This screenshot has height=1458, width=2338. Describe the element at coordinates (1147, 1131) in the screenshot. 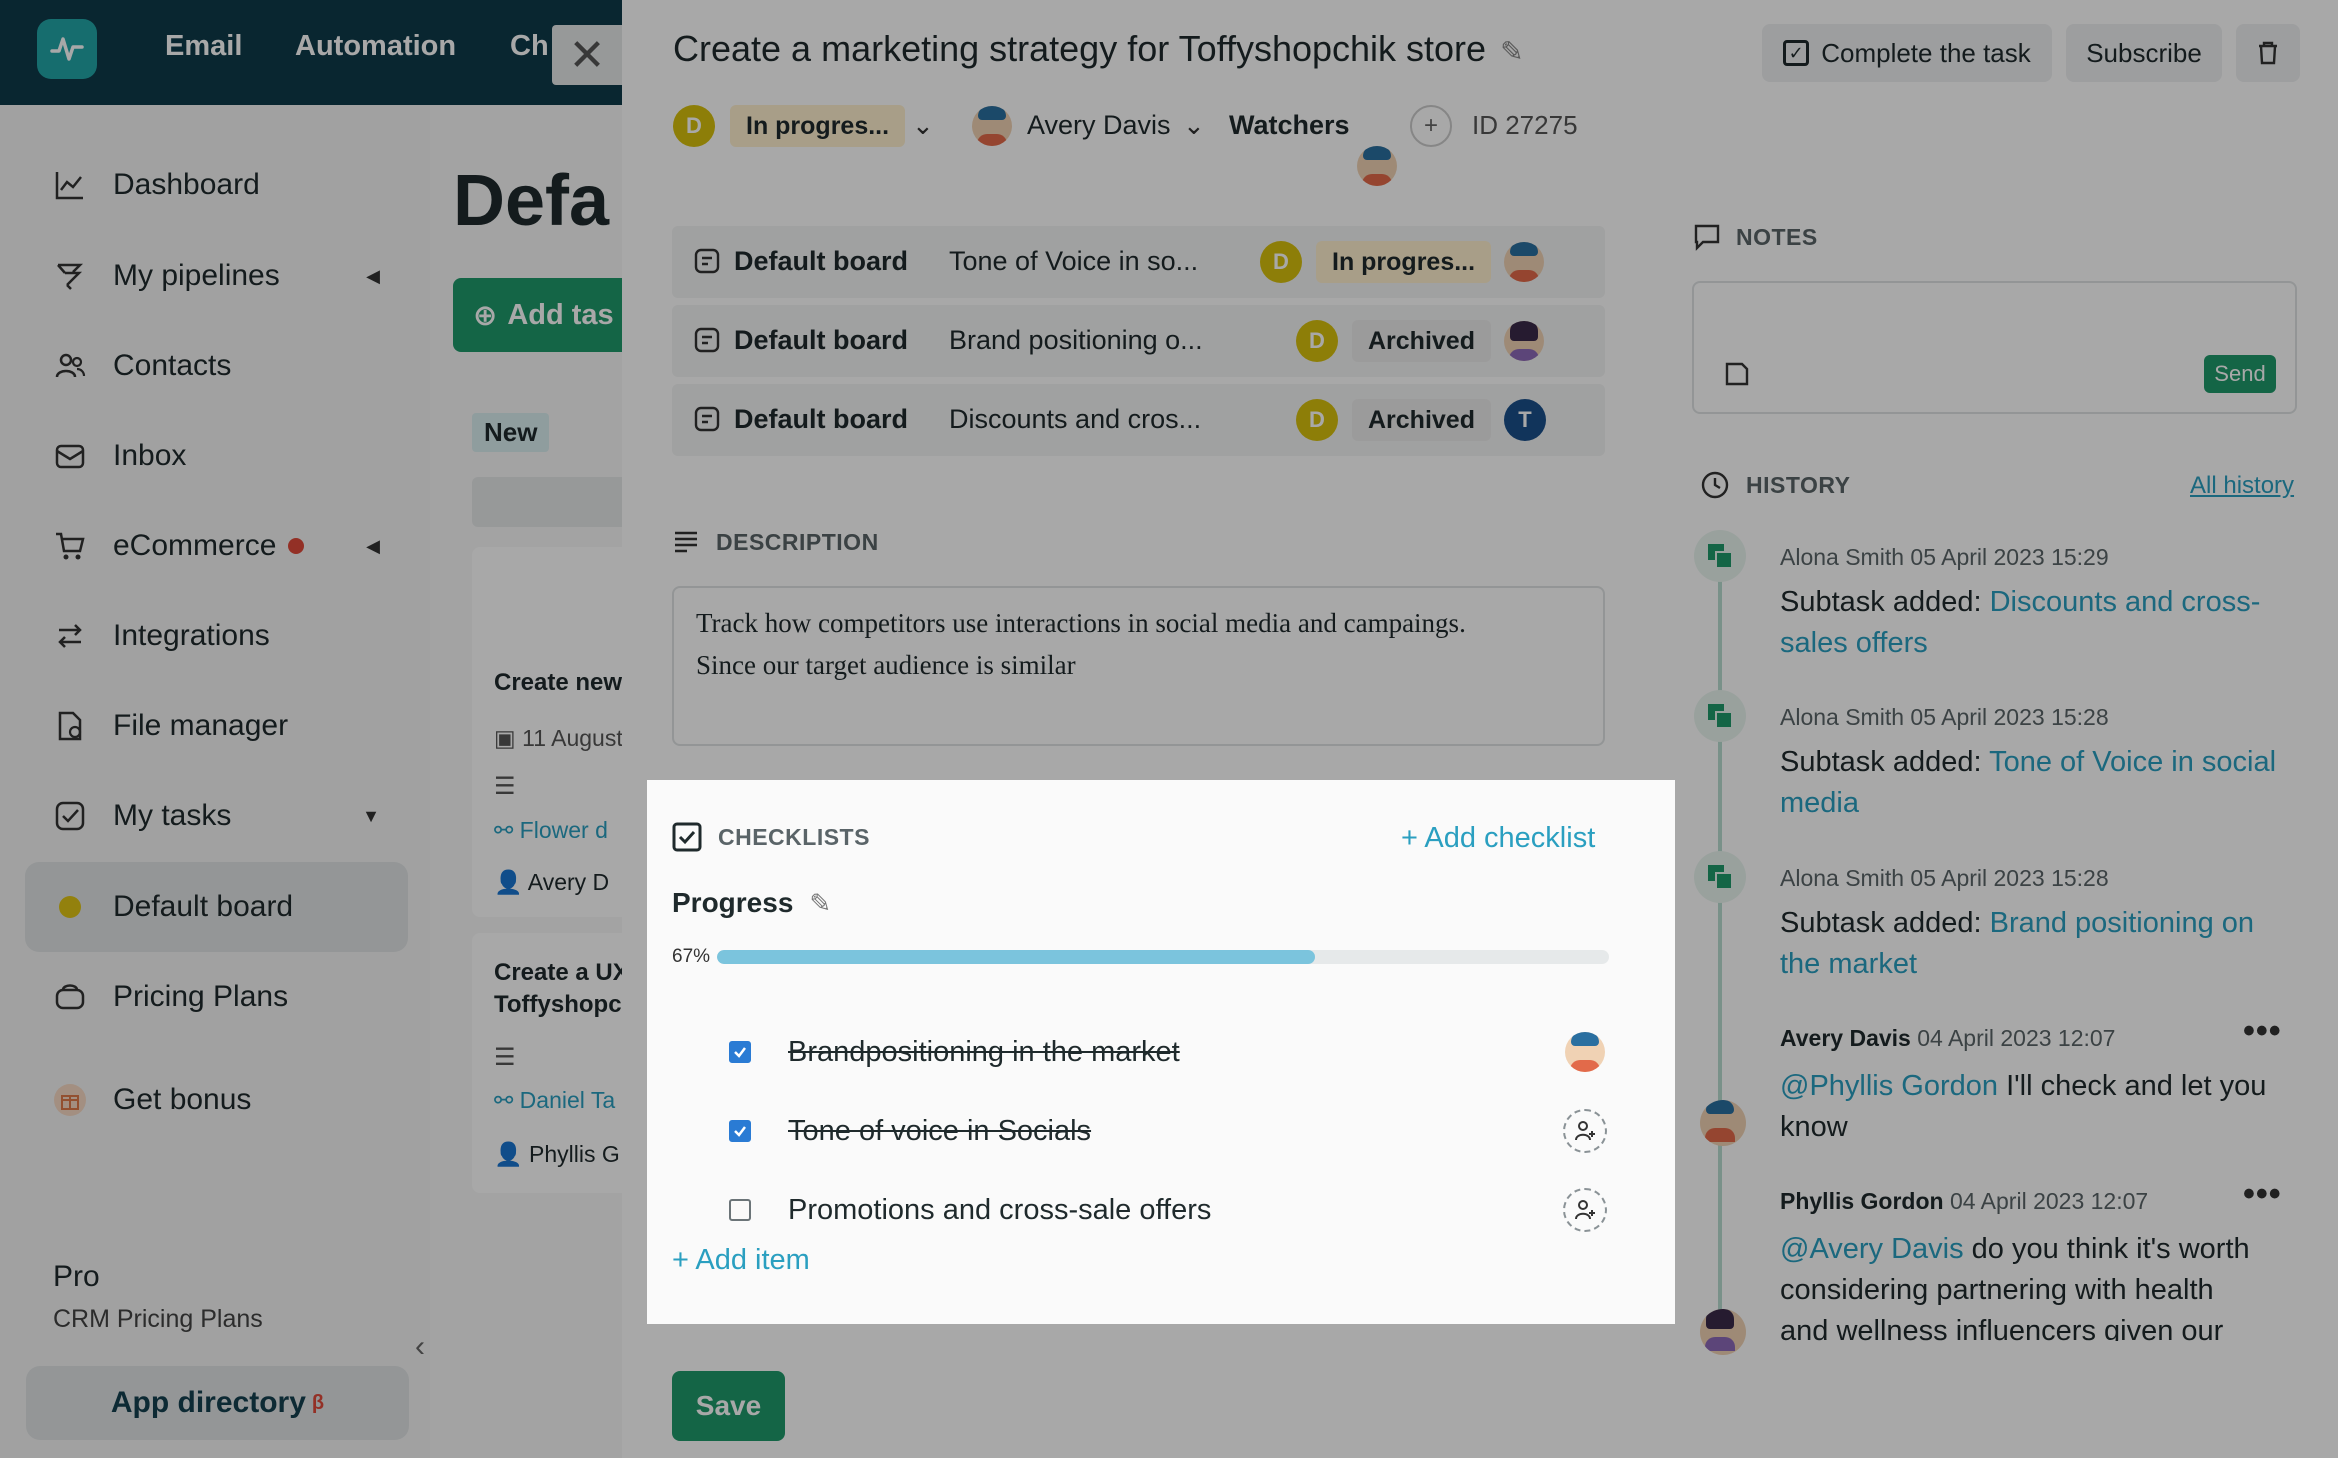

I see `checklist-item: Tone of voice in Socials` at that location.